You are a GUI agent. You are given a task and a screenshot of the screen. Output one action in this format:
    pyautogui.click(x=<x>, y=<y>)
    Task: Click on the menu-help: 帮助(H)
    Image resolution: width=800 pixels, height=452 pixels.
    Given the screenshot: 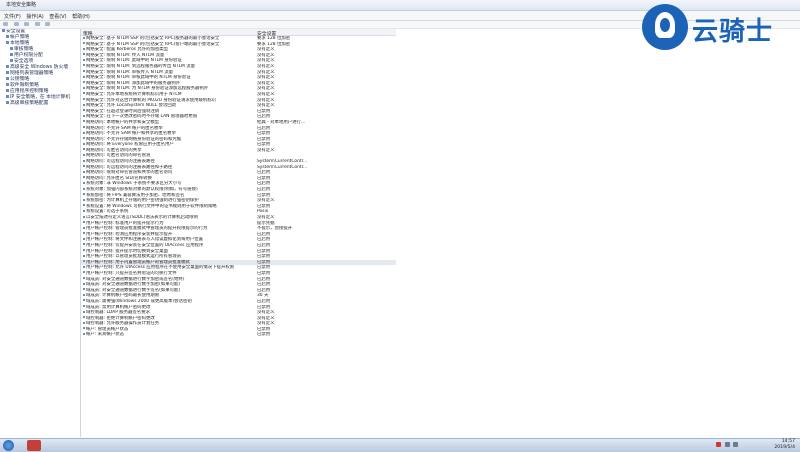 What is the action you would take?
    pyautogui.click(x=81, y=16)
    